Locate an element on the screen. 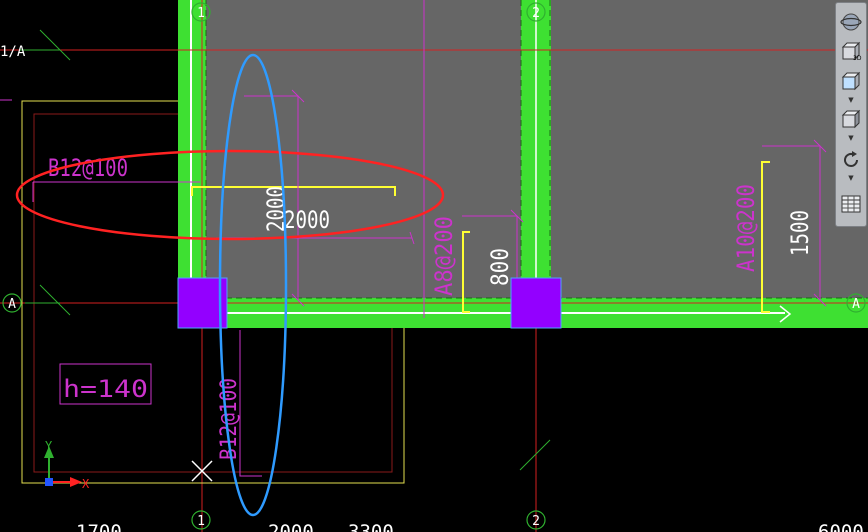 The image size is (868, 532). bottom-dim-3300: 3300 is located at coordinates (371, 526).